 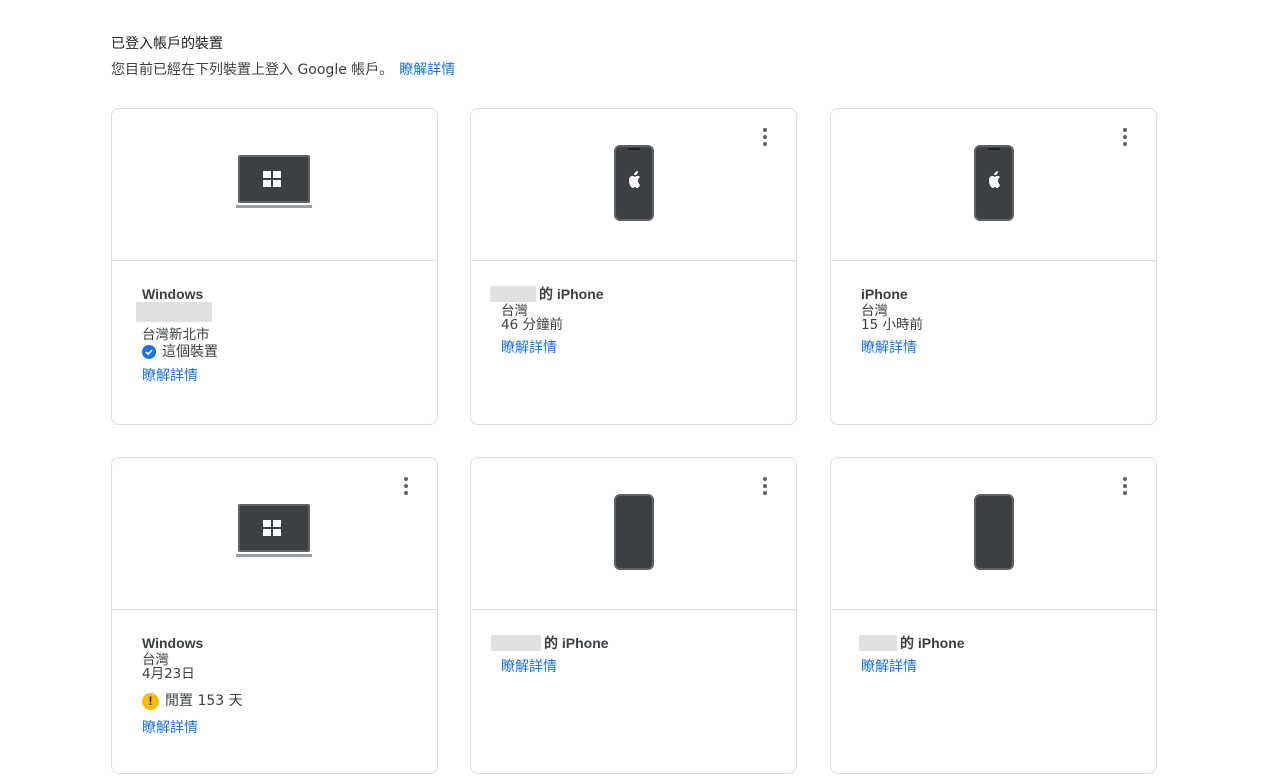 I want to click on page-subtitle-text: 您目前已經在下列裝置上登入 Google 帳戶。, so click(x=252, y=70).